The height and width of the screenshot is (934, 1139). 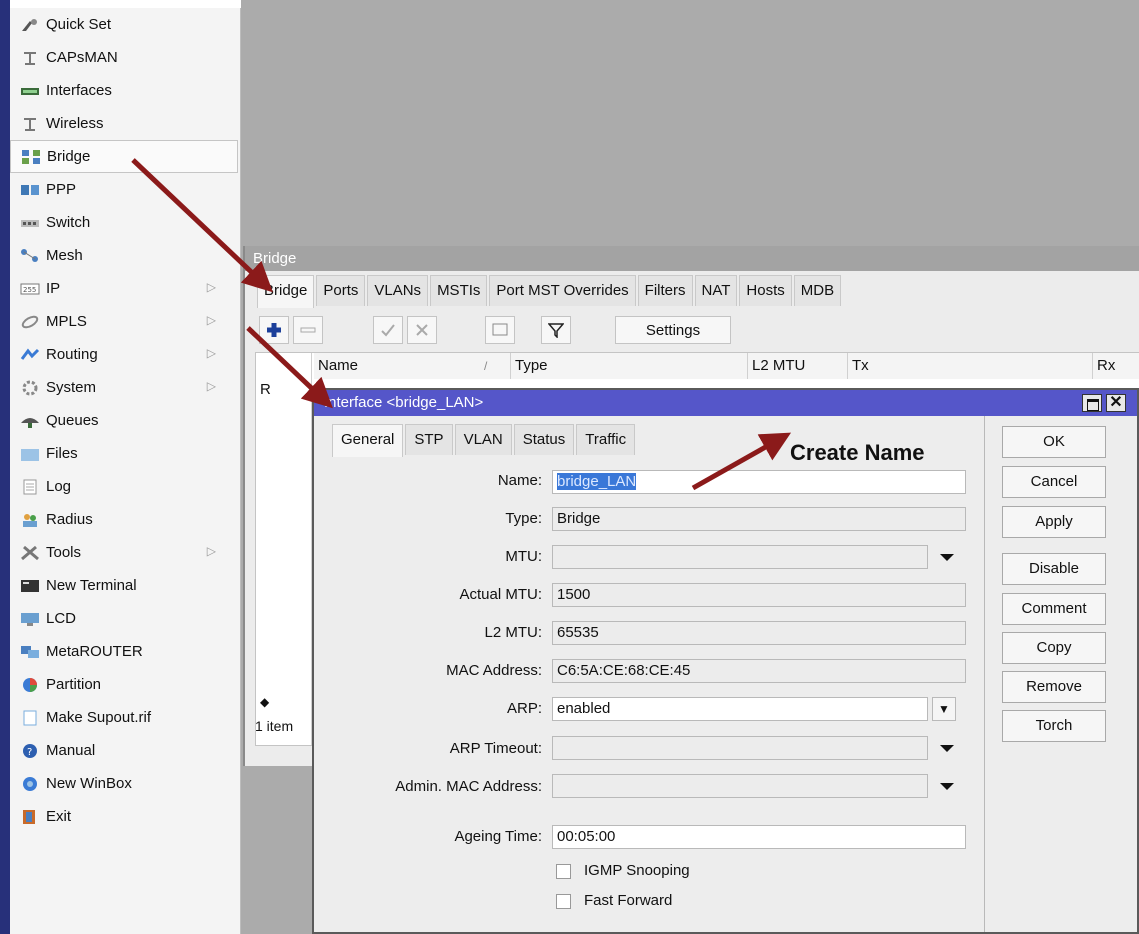 What do you see at coordinates (857, 452) in the screenshot?
I see `create-name-annotation: Create Name` at bounding box center [857, 452].